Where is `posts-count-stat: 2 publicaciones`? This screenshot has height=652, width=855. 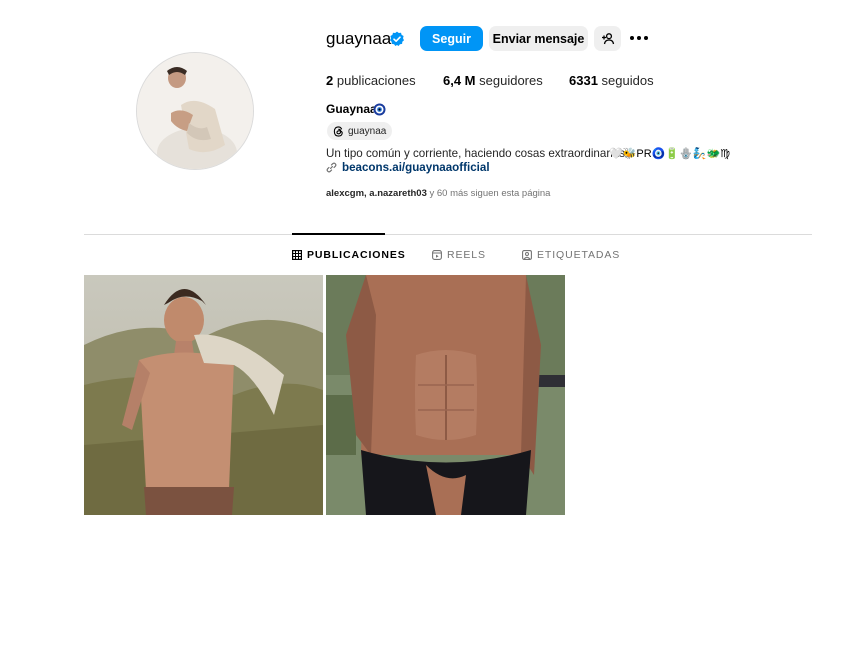 posts-count-stat: 2 publicaciones is located at coordinates (371, 80).